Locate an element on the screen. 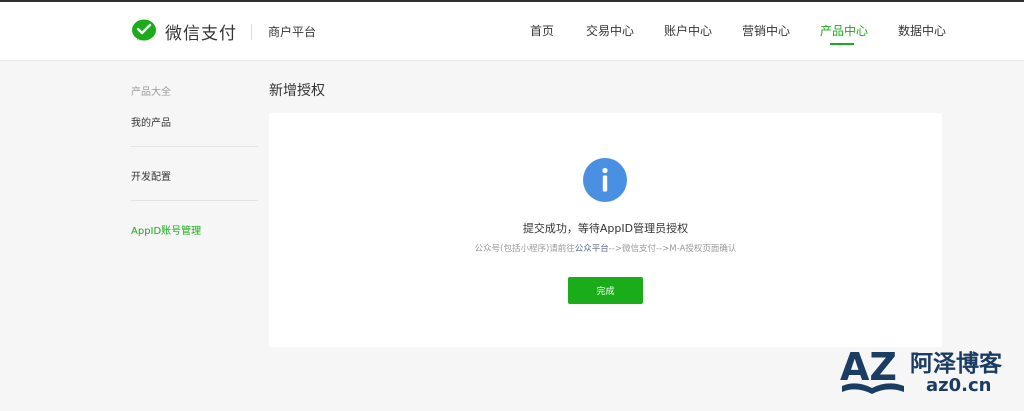 The image size is (1024, 411). sidebar-group-title: 产品大全 is located at coordinates (151, 92).